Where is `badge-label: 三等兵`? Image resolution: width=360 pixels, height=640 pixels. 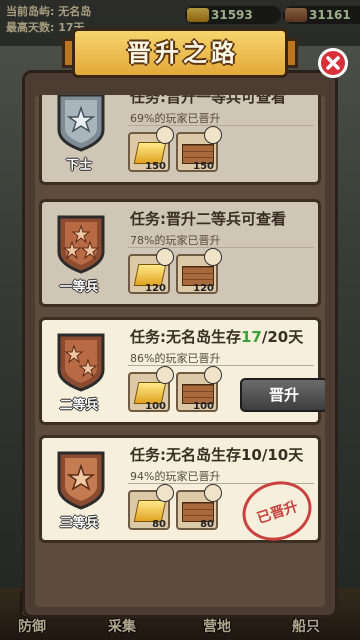 badge-label: 三等兵 is located at coordinates (79, 523).